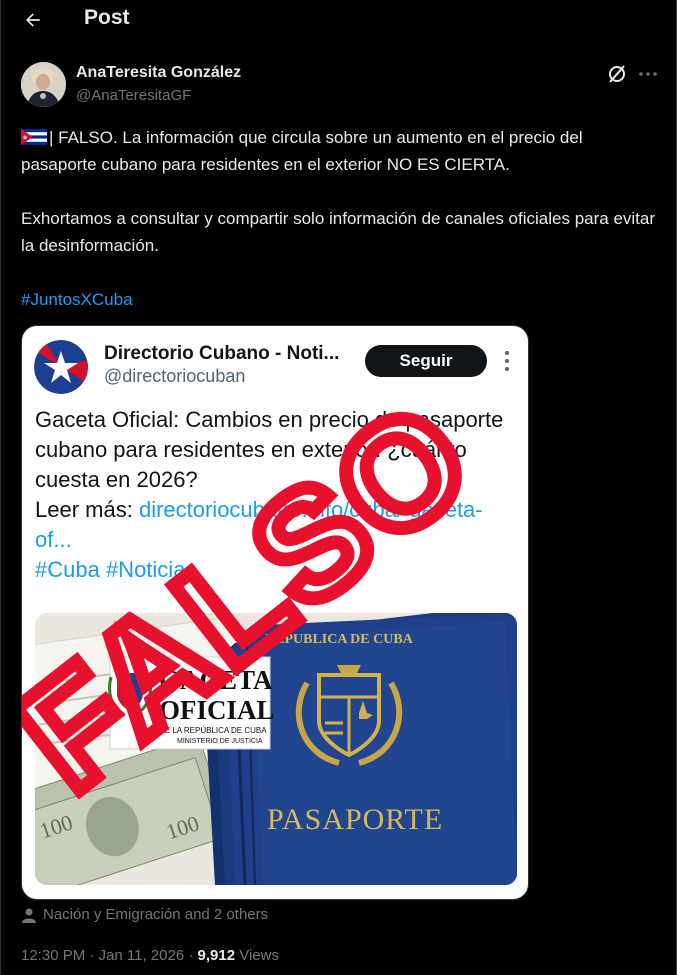 The image size is (677, 975). I want to click on person-icon, so click(29, 915).